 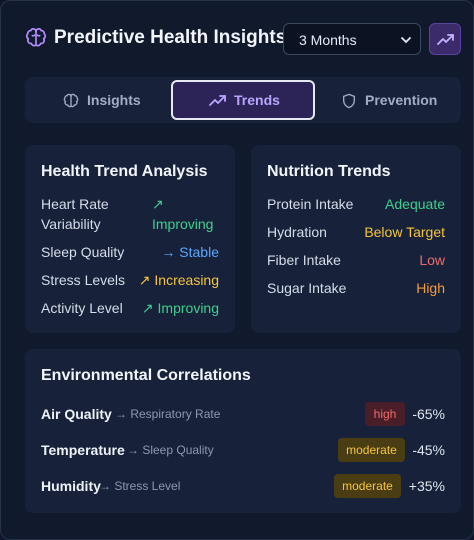 I want to click on status-text: Increasing, so click(x=186, y=280).